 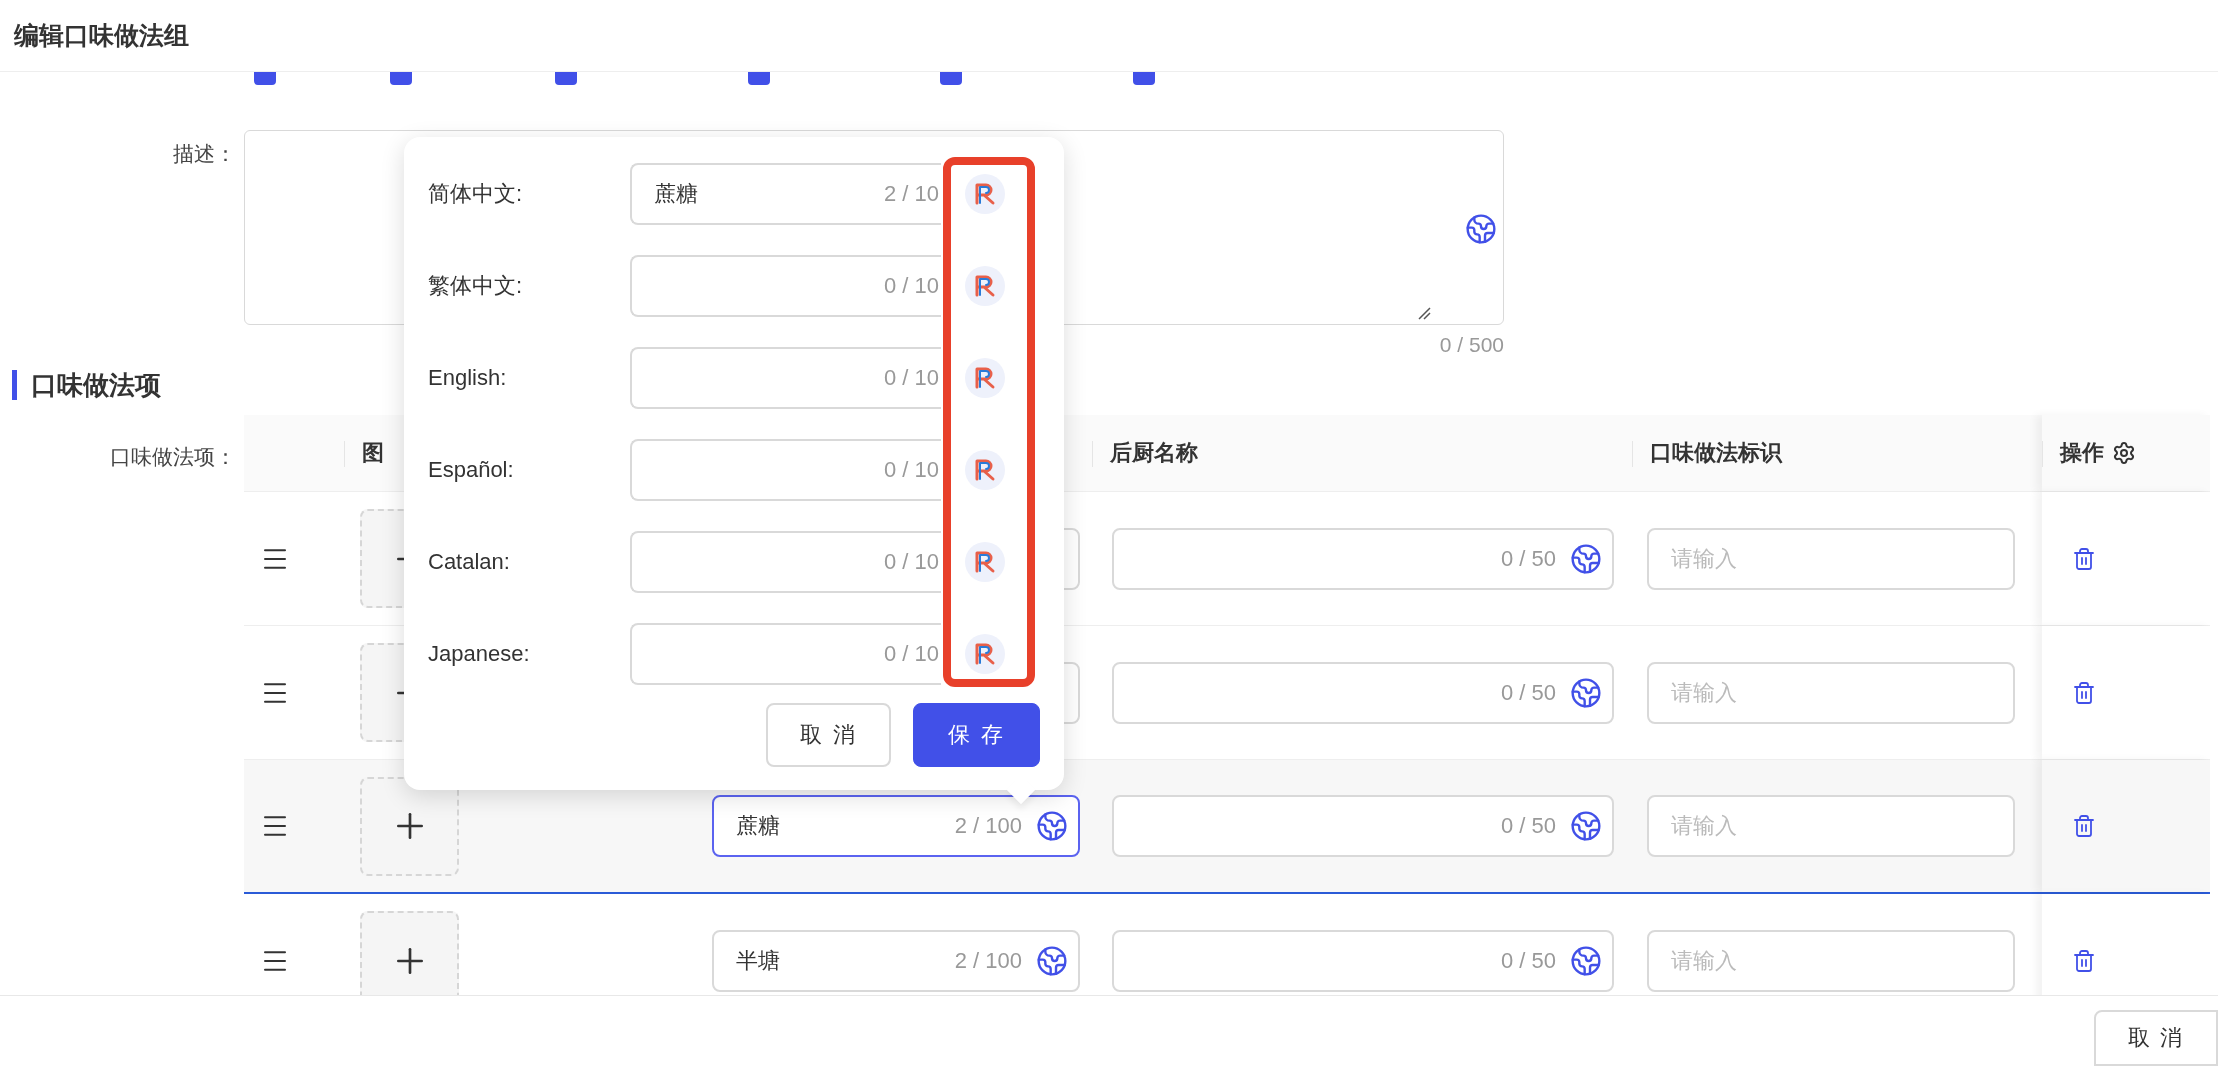 I want to click on name-field: 半塘 2 / 100, so click(x=896, y=960).